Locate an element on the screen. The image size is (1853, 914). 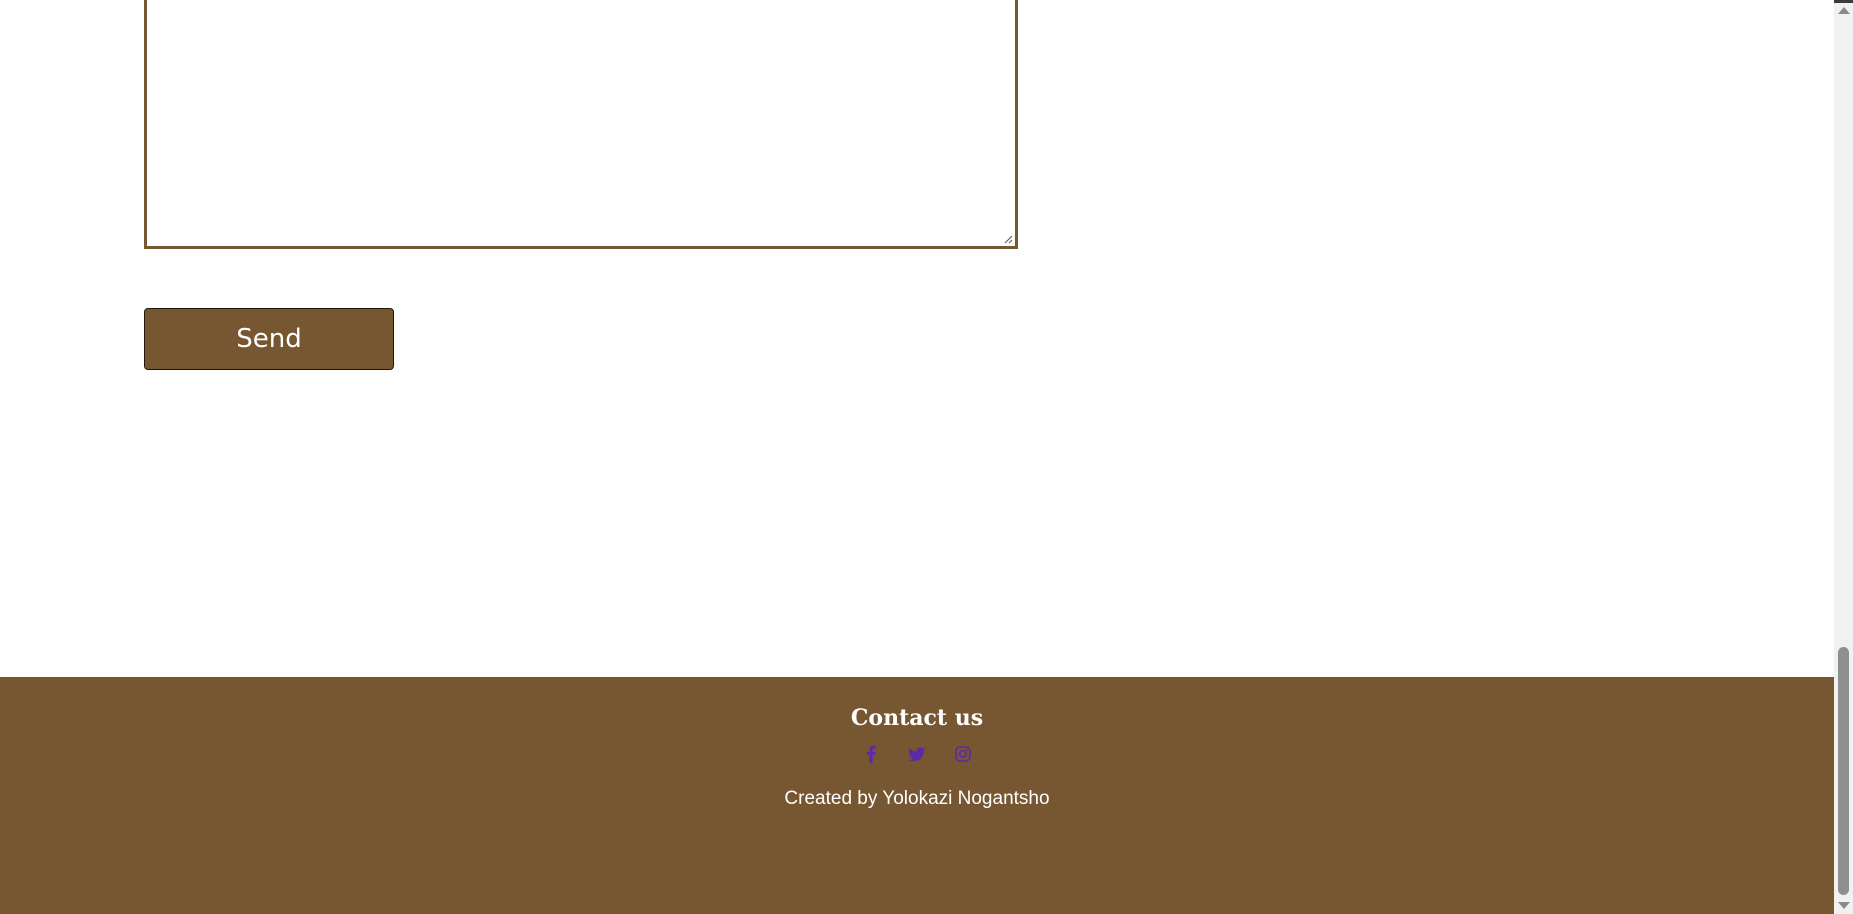
twitter-icon is located at coordinates (917, 754).